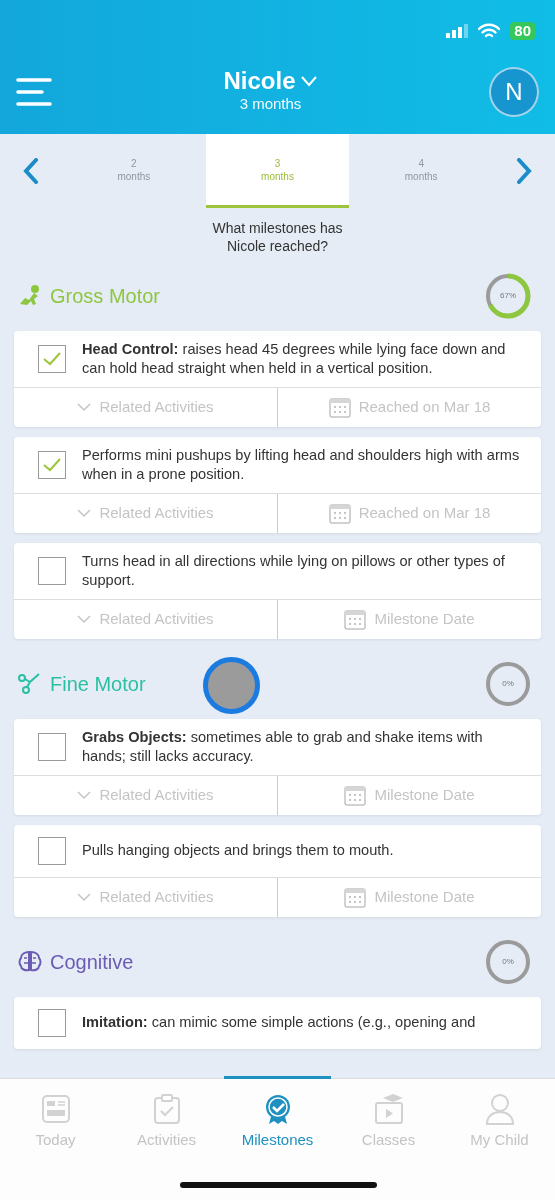 The height and width of the screenshot is (1200, 555). What do you see at coordinates (294, 359) in the screenshot?
I see `milestone-text: Head Control: raises head 45 degrees while lying face down and can hold head straight when held in a vertical position.` at bounding box center [294, 359].